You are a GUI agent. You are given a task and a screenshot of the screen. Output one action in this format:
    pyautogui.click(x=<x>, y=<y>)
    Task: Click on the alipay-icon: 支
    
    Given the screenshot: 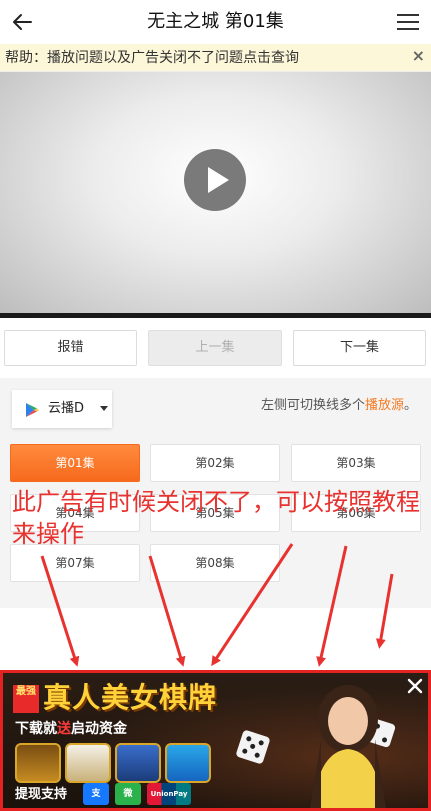 What is the action you would take?
    pyautogui.click(x=96, y=794)
    